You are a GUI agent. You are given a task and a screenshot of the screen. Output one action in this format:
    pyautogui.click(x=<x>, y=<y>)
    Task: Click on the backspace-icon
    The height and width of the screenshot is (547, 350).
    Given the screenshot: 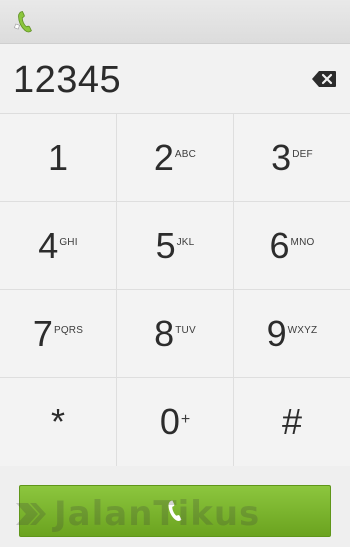 What is the action you would take?
    pyautogui.click(x=324, y=79)
    